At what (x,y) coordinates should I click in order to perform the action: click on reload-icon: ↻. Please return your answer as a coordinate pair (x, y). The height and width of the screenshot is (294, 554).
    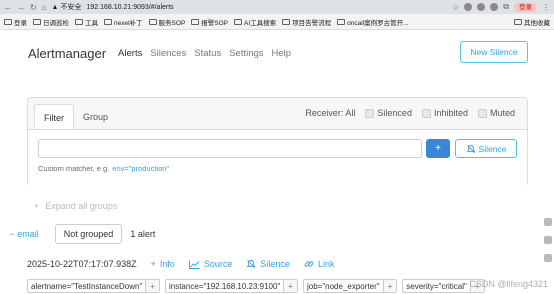
    Looking at the image, I should click on (33, 7).